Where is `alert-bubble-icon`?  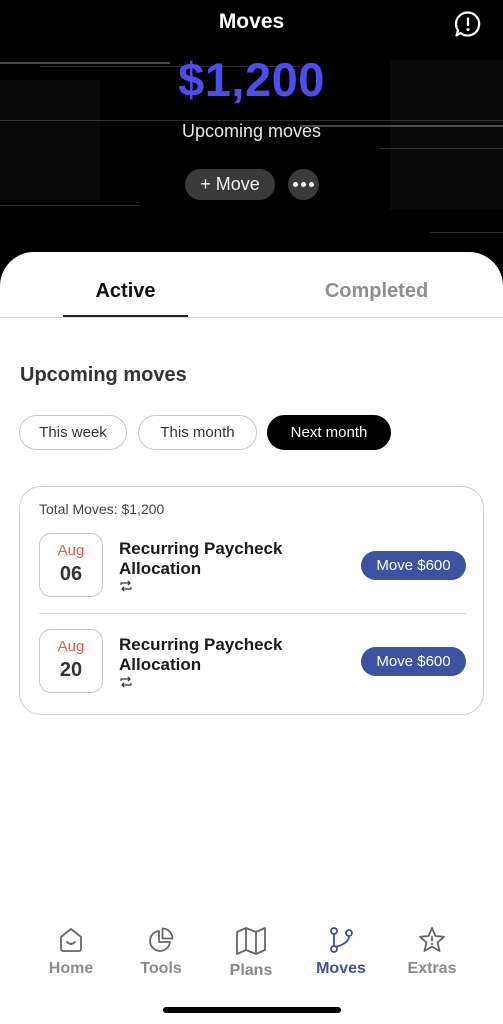
alert-bubble-icon is located at coordinates (467, 24).